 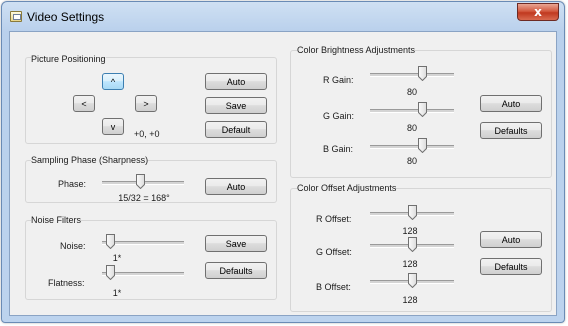 What do you see at coordinates (56, 220) in the screenshot?
I see `noise-filters-title: Noise Filters` at bounding box center [56, 220].